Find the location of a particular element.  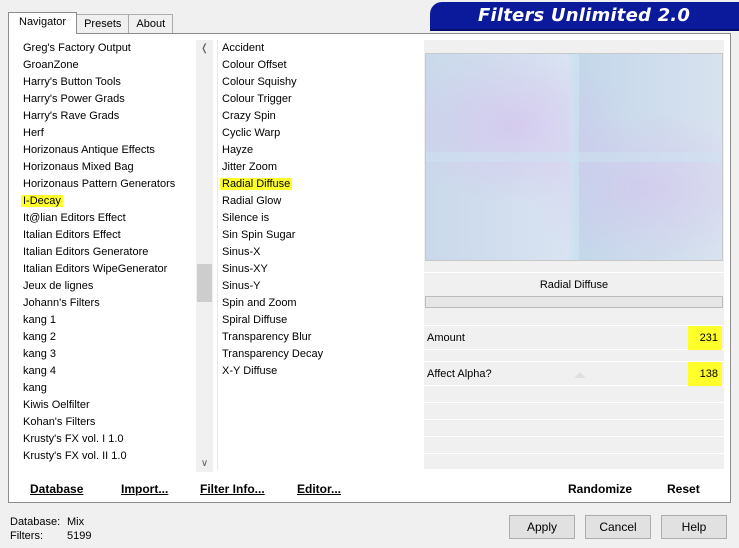

category-item-label: Greg's Factory Output is located at coordinates (77, 48).